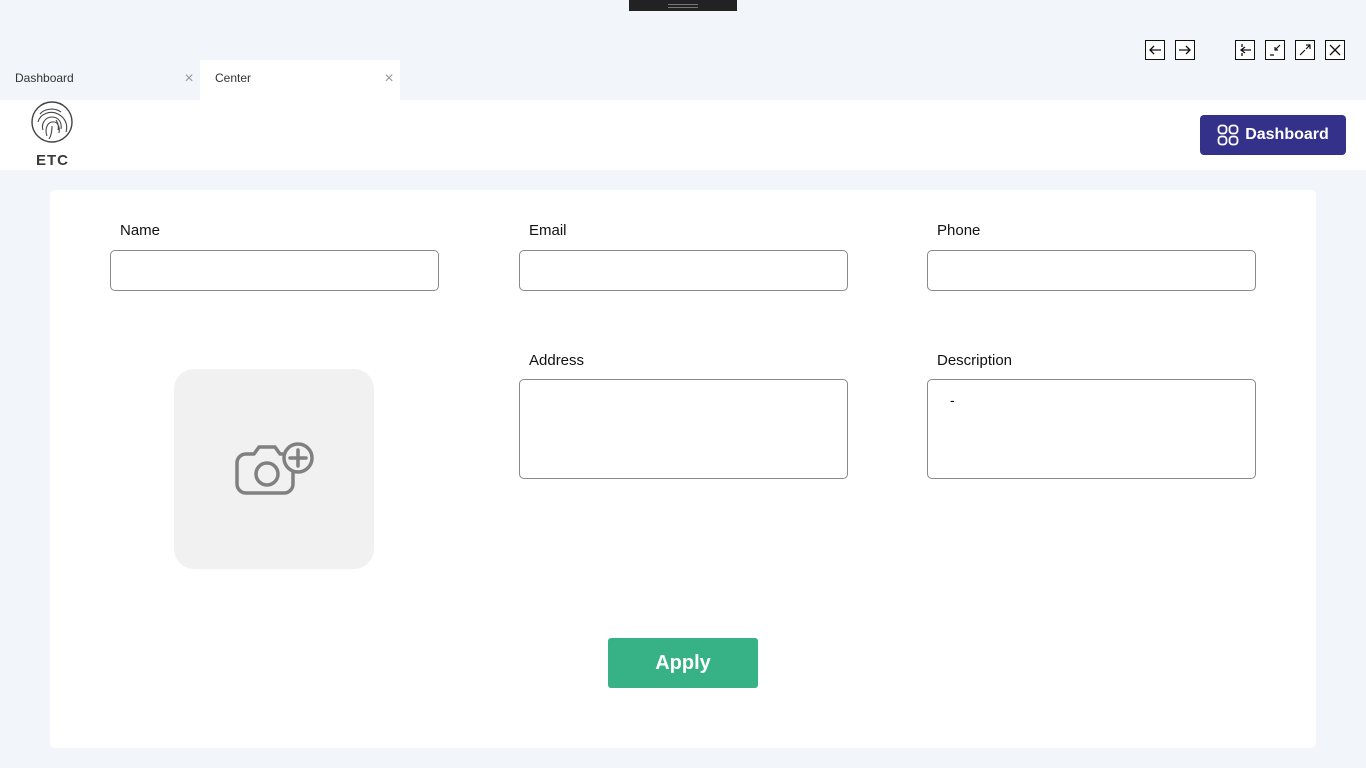  I want to click on tab-center: Center ×, so click(300, 80).